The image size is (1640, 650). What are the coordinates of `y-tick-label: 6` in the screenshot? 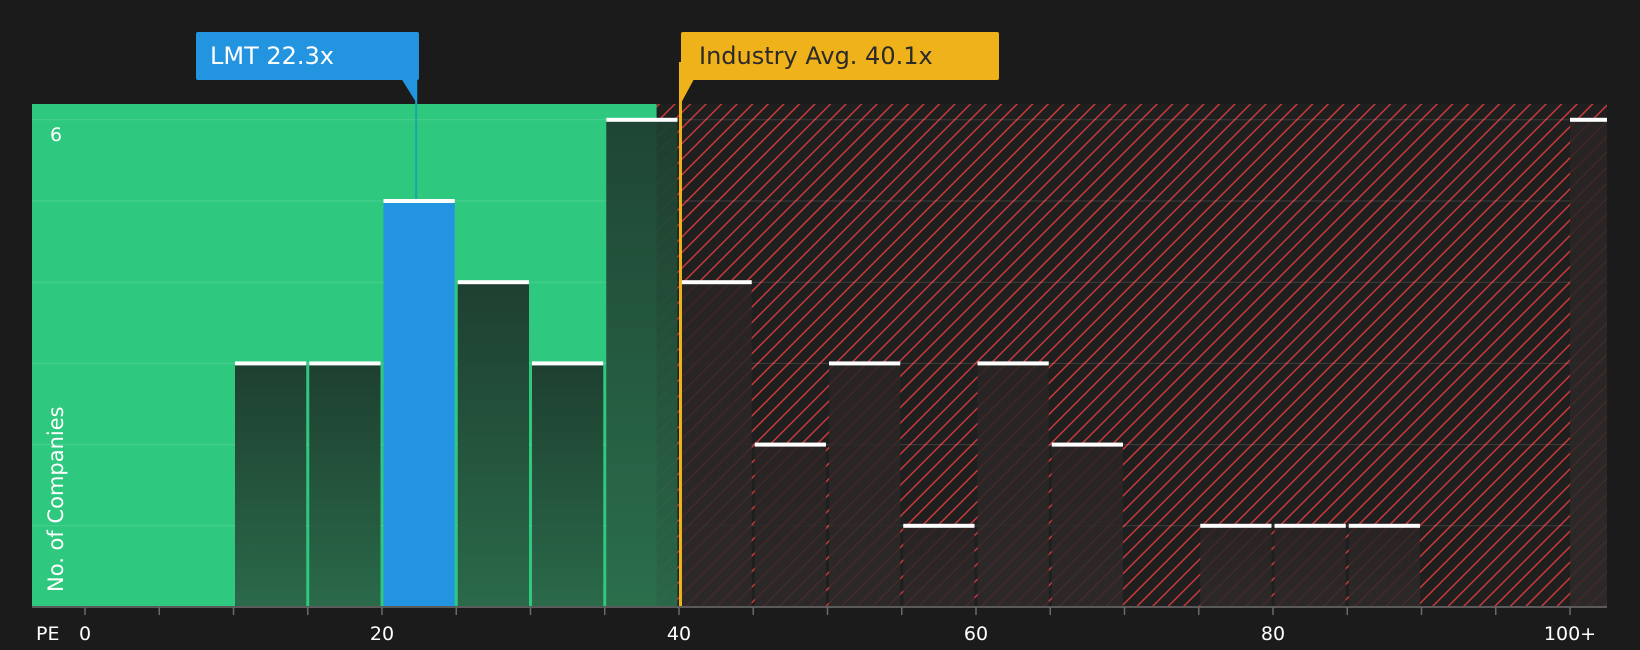 It's located at (56, 135).